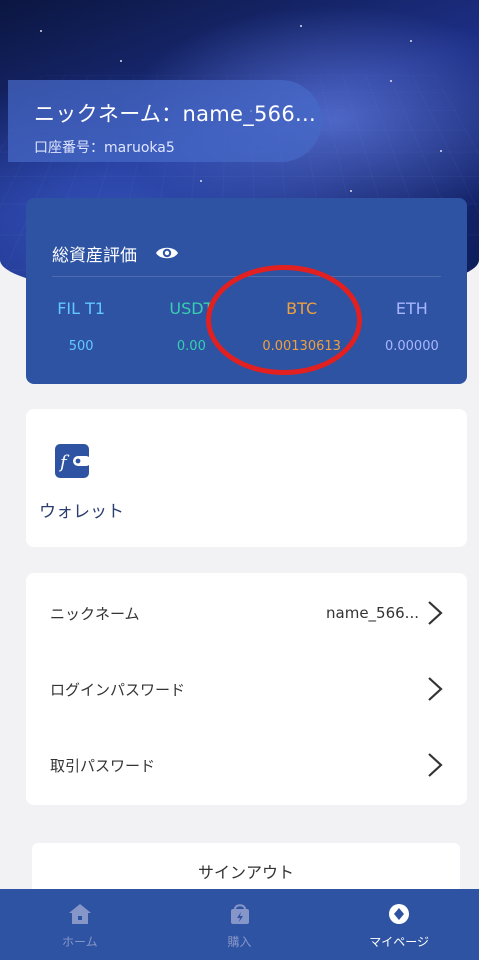 The height and width of the screenshot is (960, 479). What do you see at coordinates (80, 942) in the screenshot?
I see `tab-label: ホーム` at bounding box center [80, 942].